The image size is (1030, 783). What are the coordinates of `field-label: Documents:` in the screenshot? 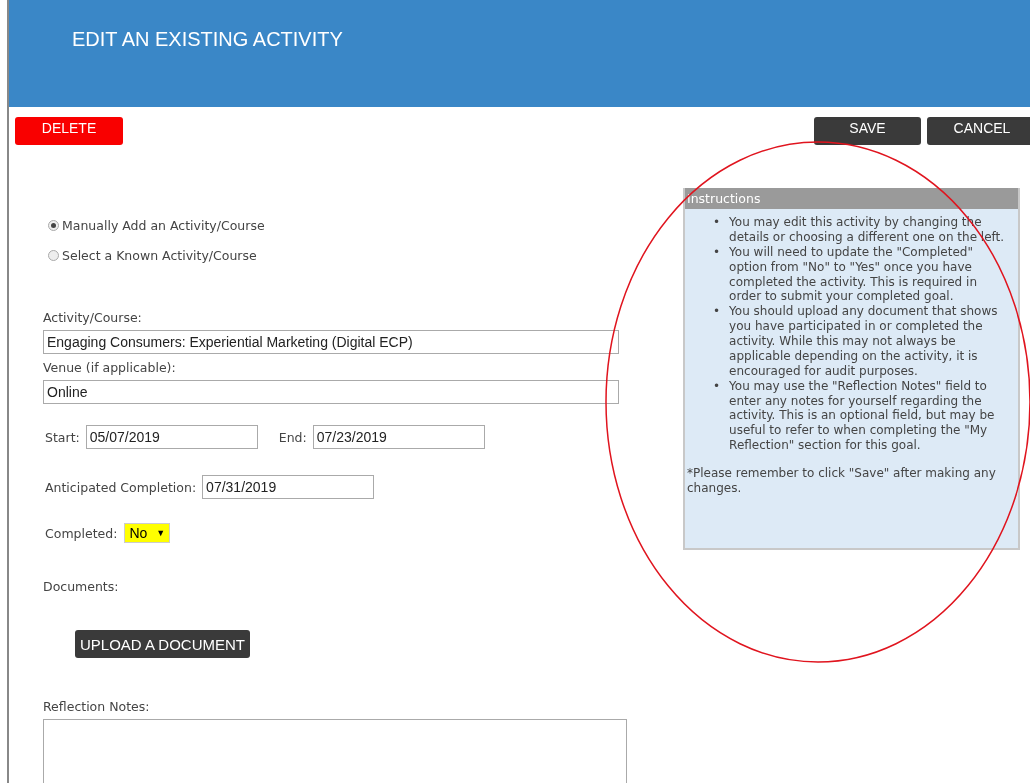 It's located at (81, 586).